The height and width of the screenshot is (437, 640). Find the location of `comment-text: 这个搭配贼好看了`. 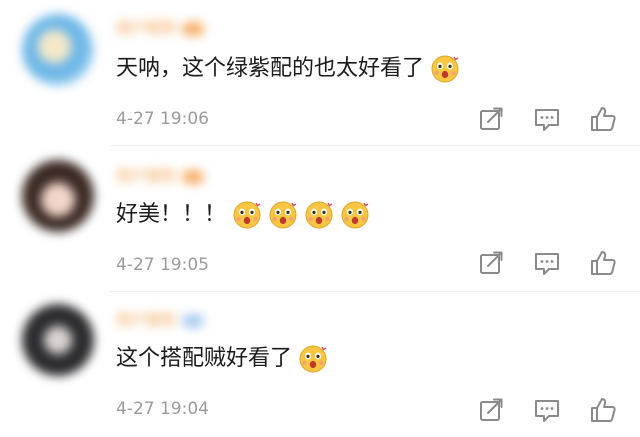

comment-text: 这个搭配贼好看了 is located at coordinates (222, 359).